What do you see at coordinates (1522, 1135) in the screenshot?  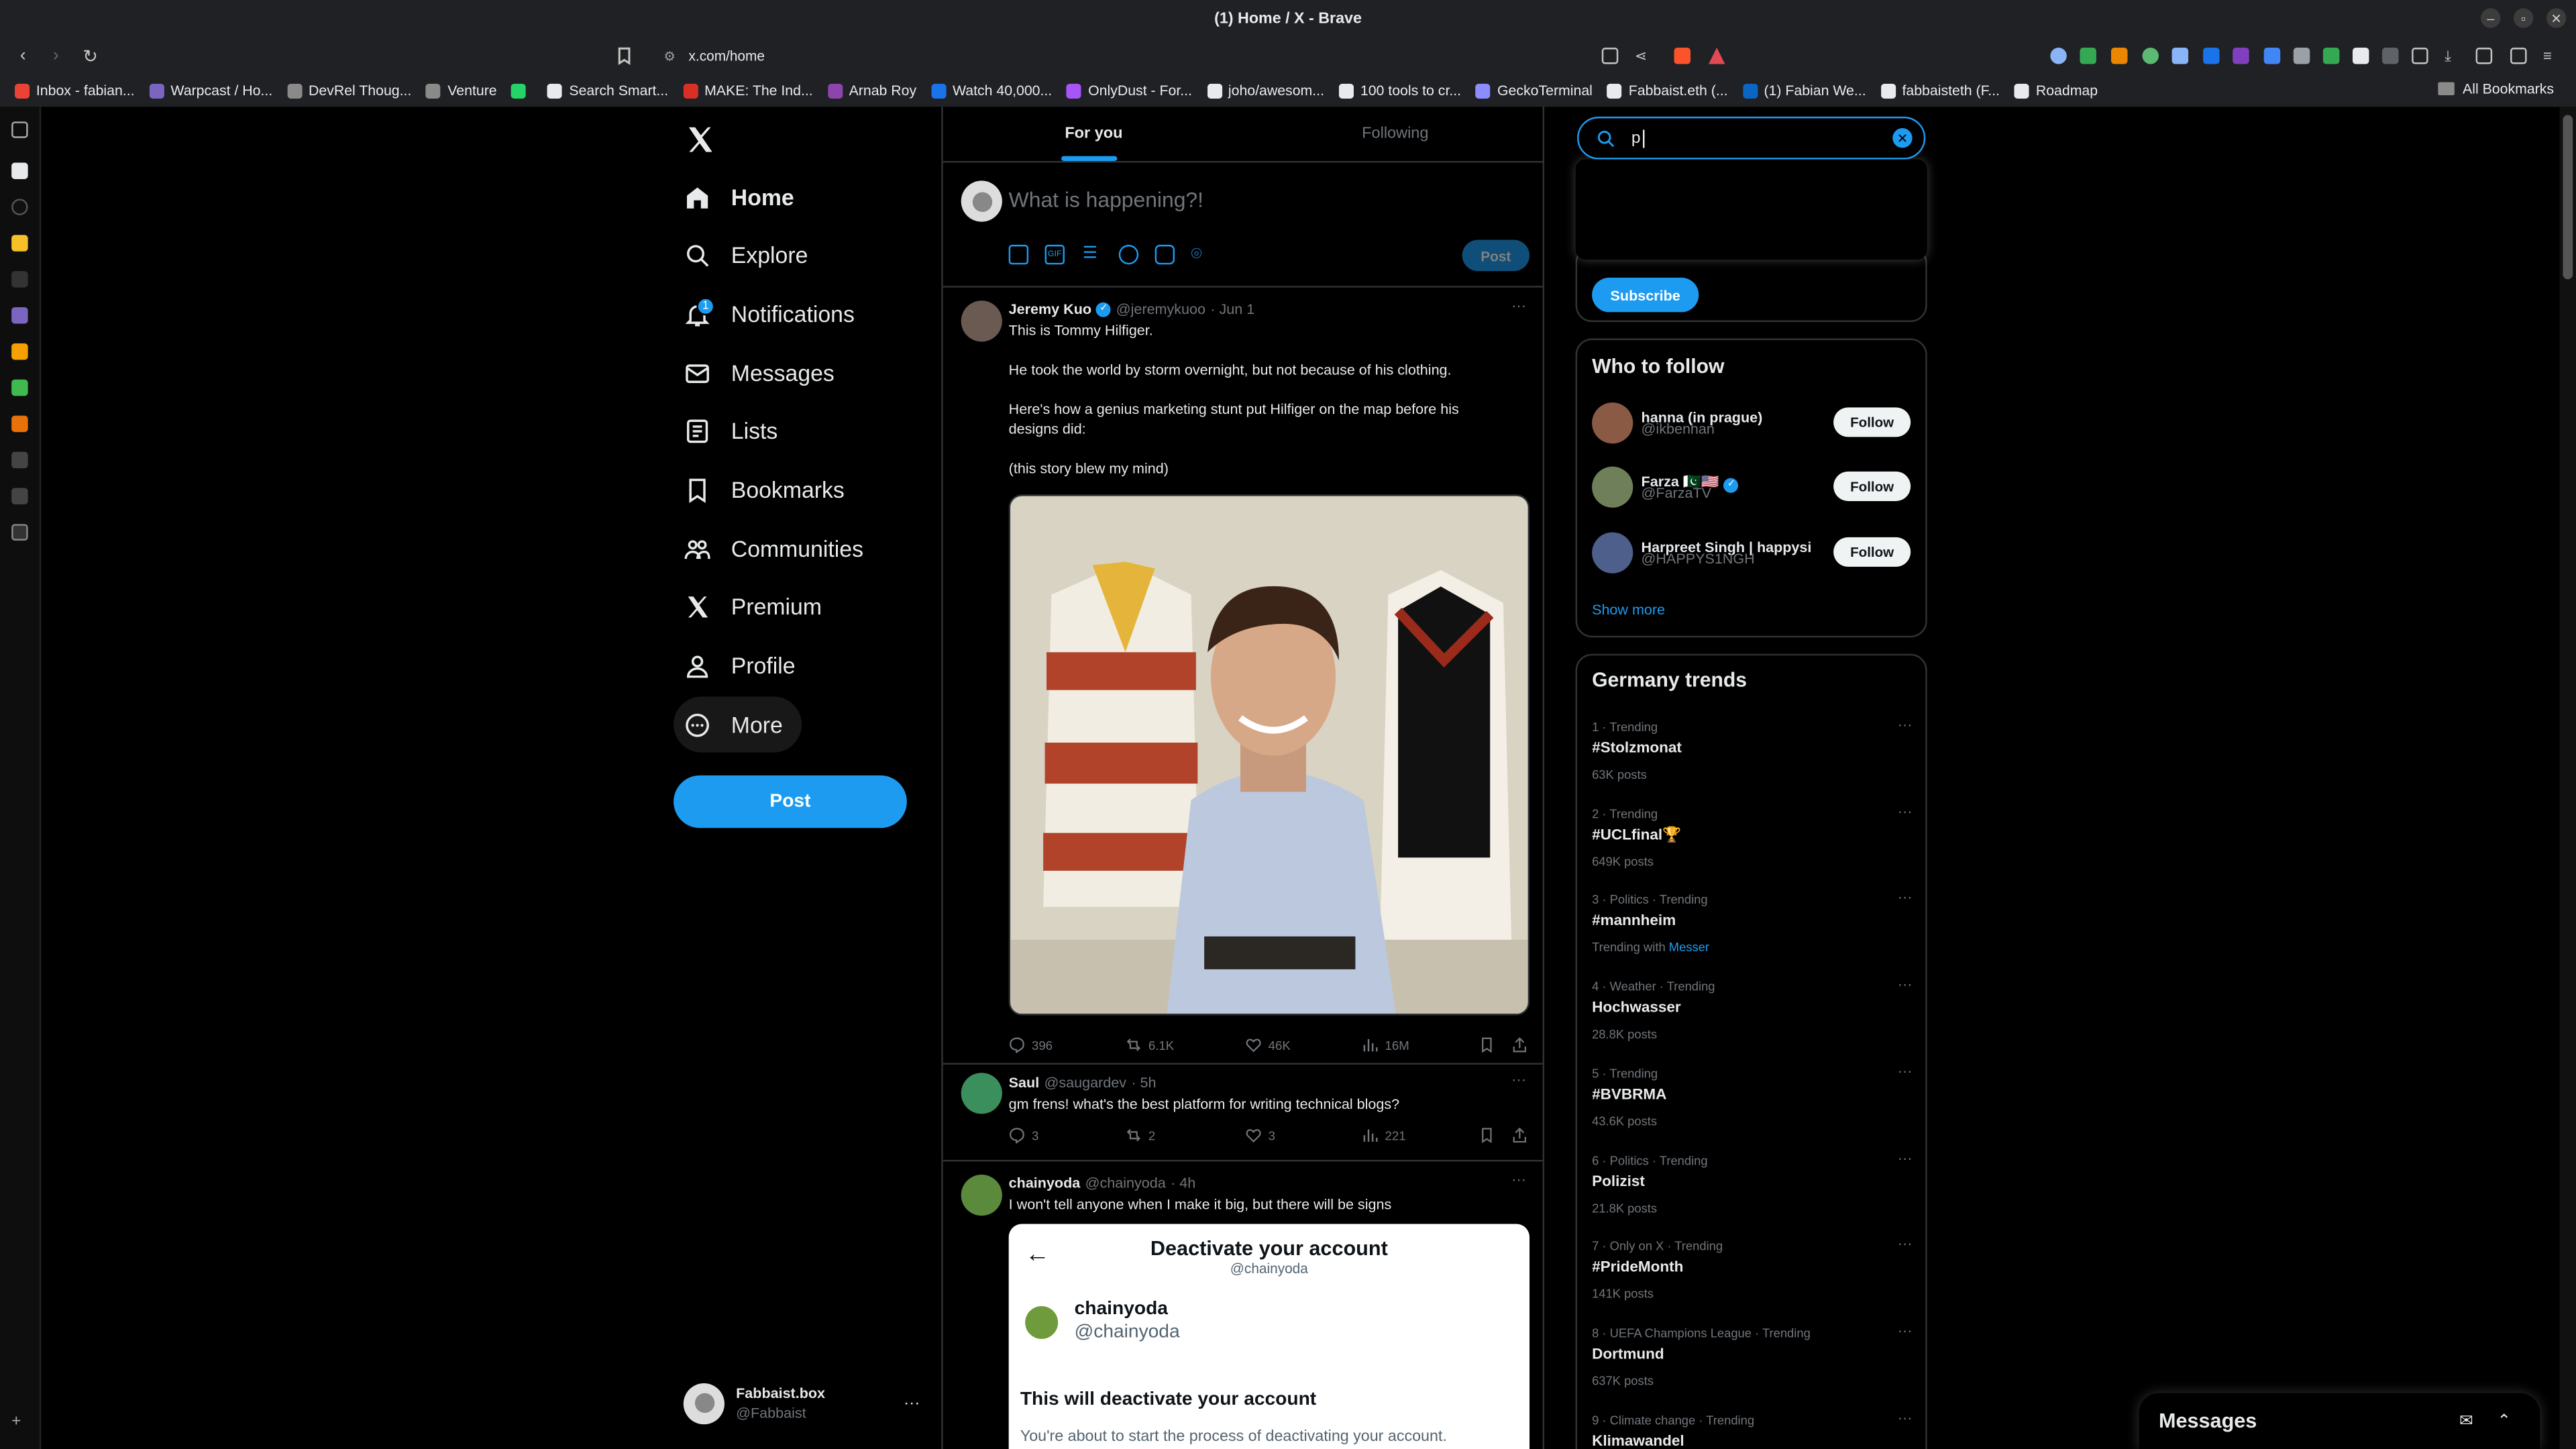 I see `share-icon` at bounding box center [1522, 1135].